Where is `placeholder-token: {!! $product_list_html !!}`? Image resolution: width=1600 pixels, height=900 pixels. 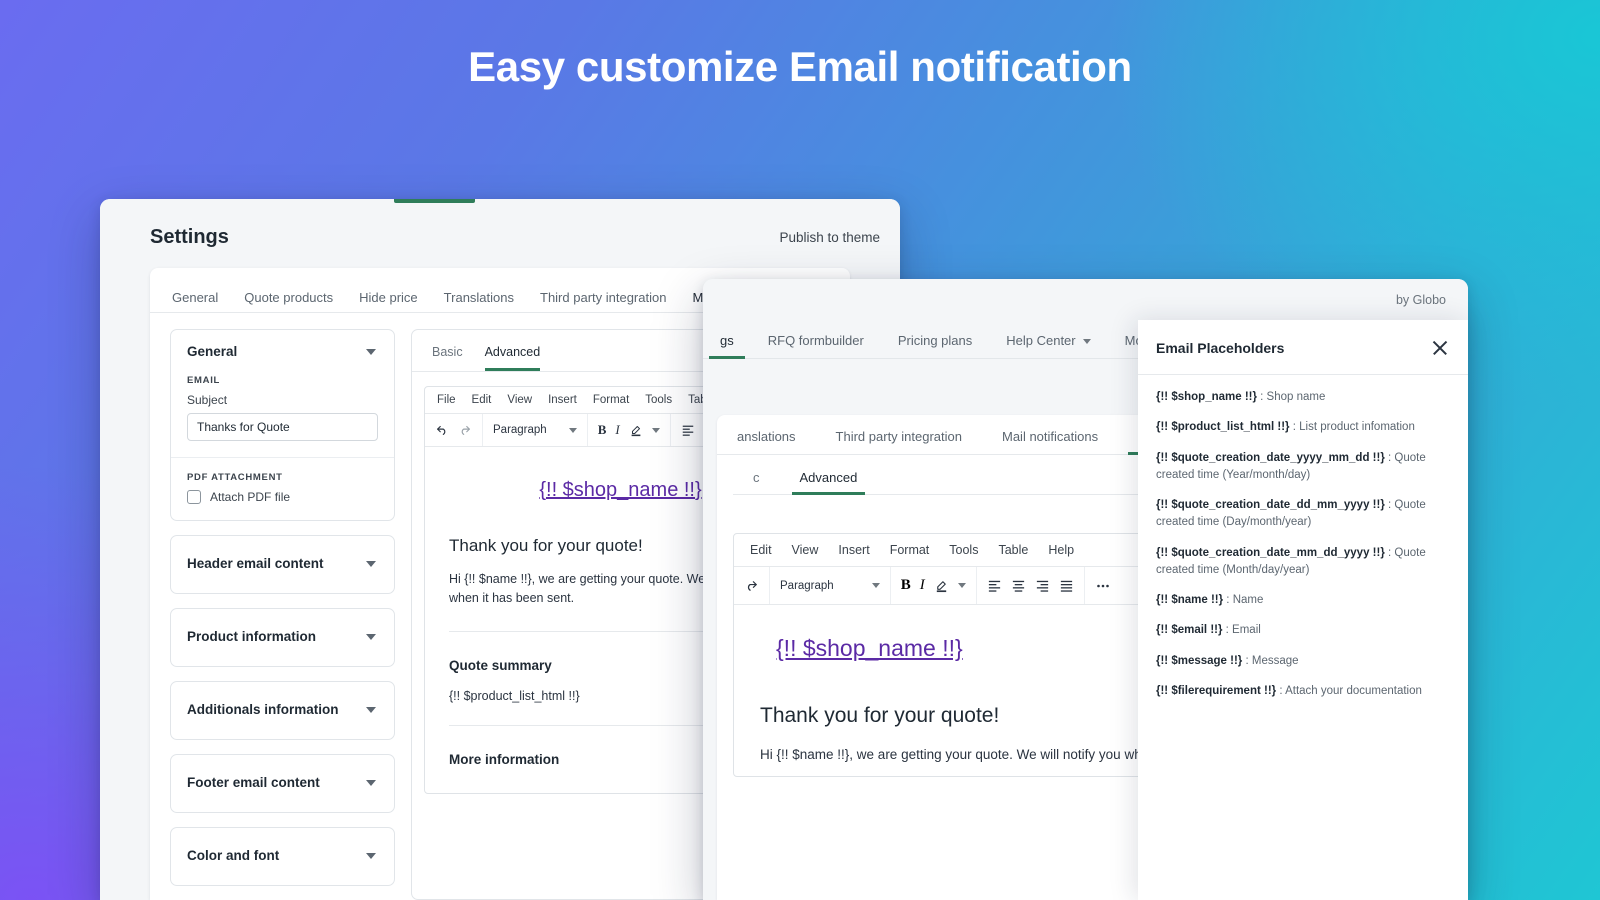
placeholder-token: {!! $product_list_html !!} is located at coordinates (1223, 427).